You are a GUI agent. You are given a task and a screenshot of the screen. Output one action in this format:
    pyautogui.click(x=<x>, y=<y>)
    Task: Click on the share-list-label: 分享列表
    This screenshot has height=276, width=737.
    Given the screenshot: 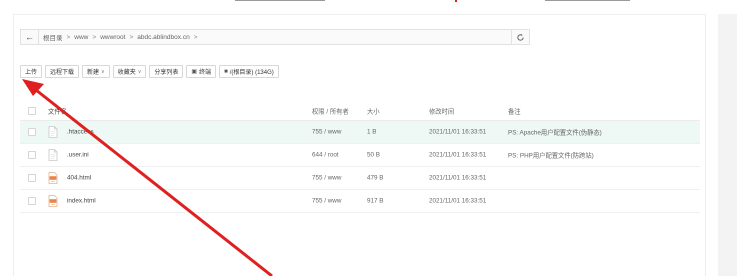 What is the action you would take?
    pyautogui.click(x=166, y=73)
    